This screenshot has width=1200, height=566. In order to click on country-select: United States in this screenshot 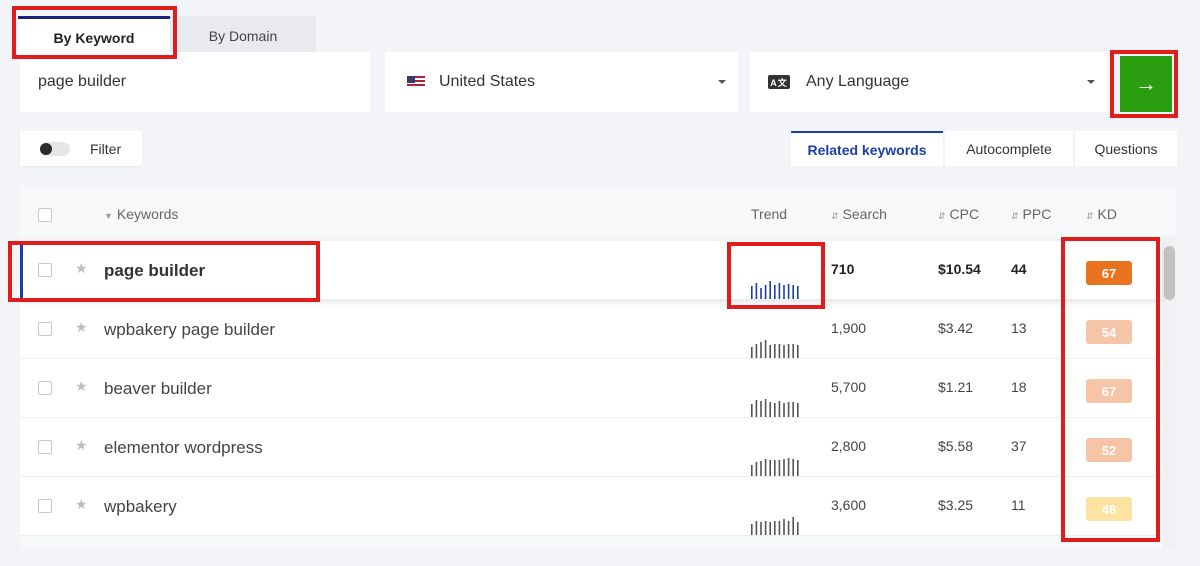, I will do `click(561, 82)`.